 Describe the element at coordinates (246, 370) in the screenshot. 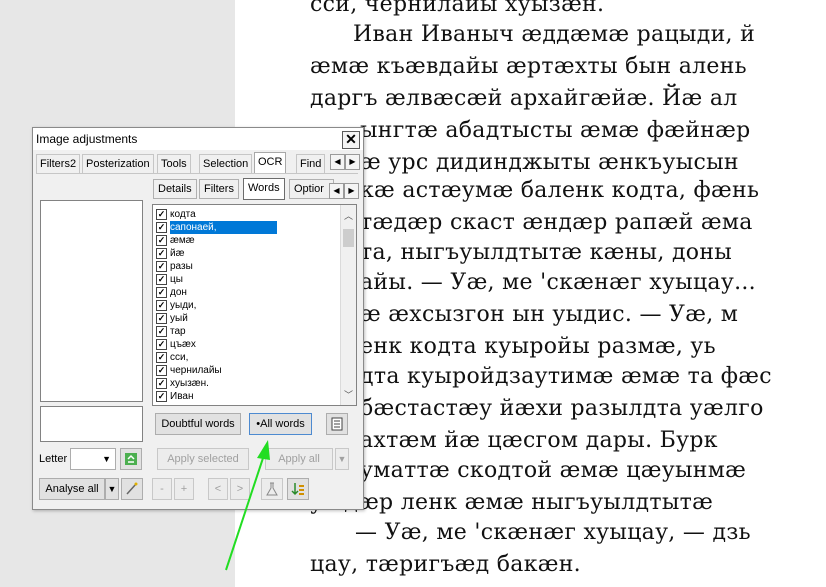

I see `list-item: ✓ чернилайы` at that location.